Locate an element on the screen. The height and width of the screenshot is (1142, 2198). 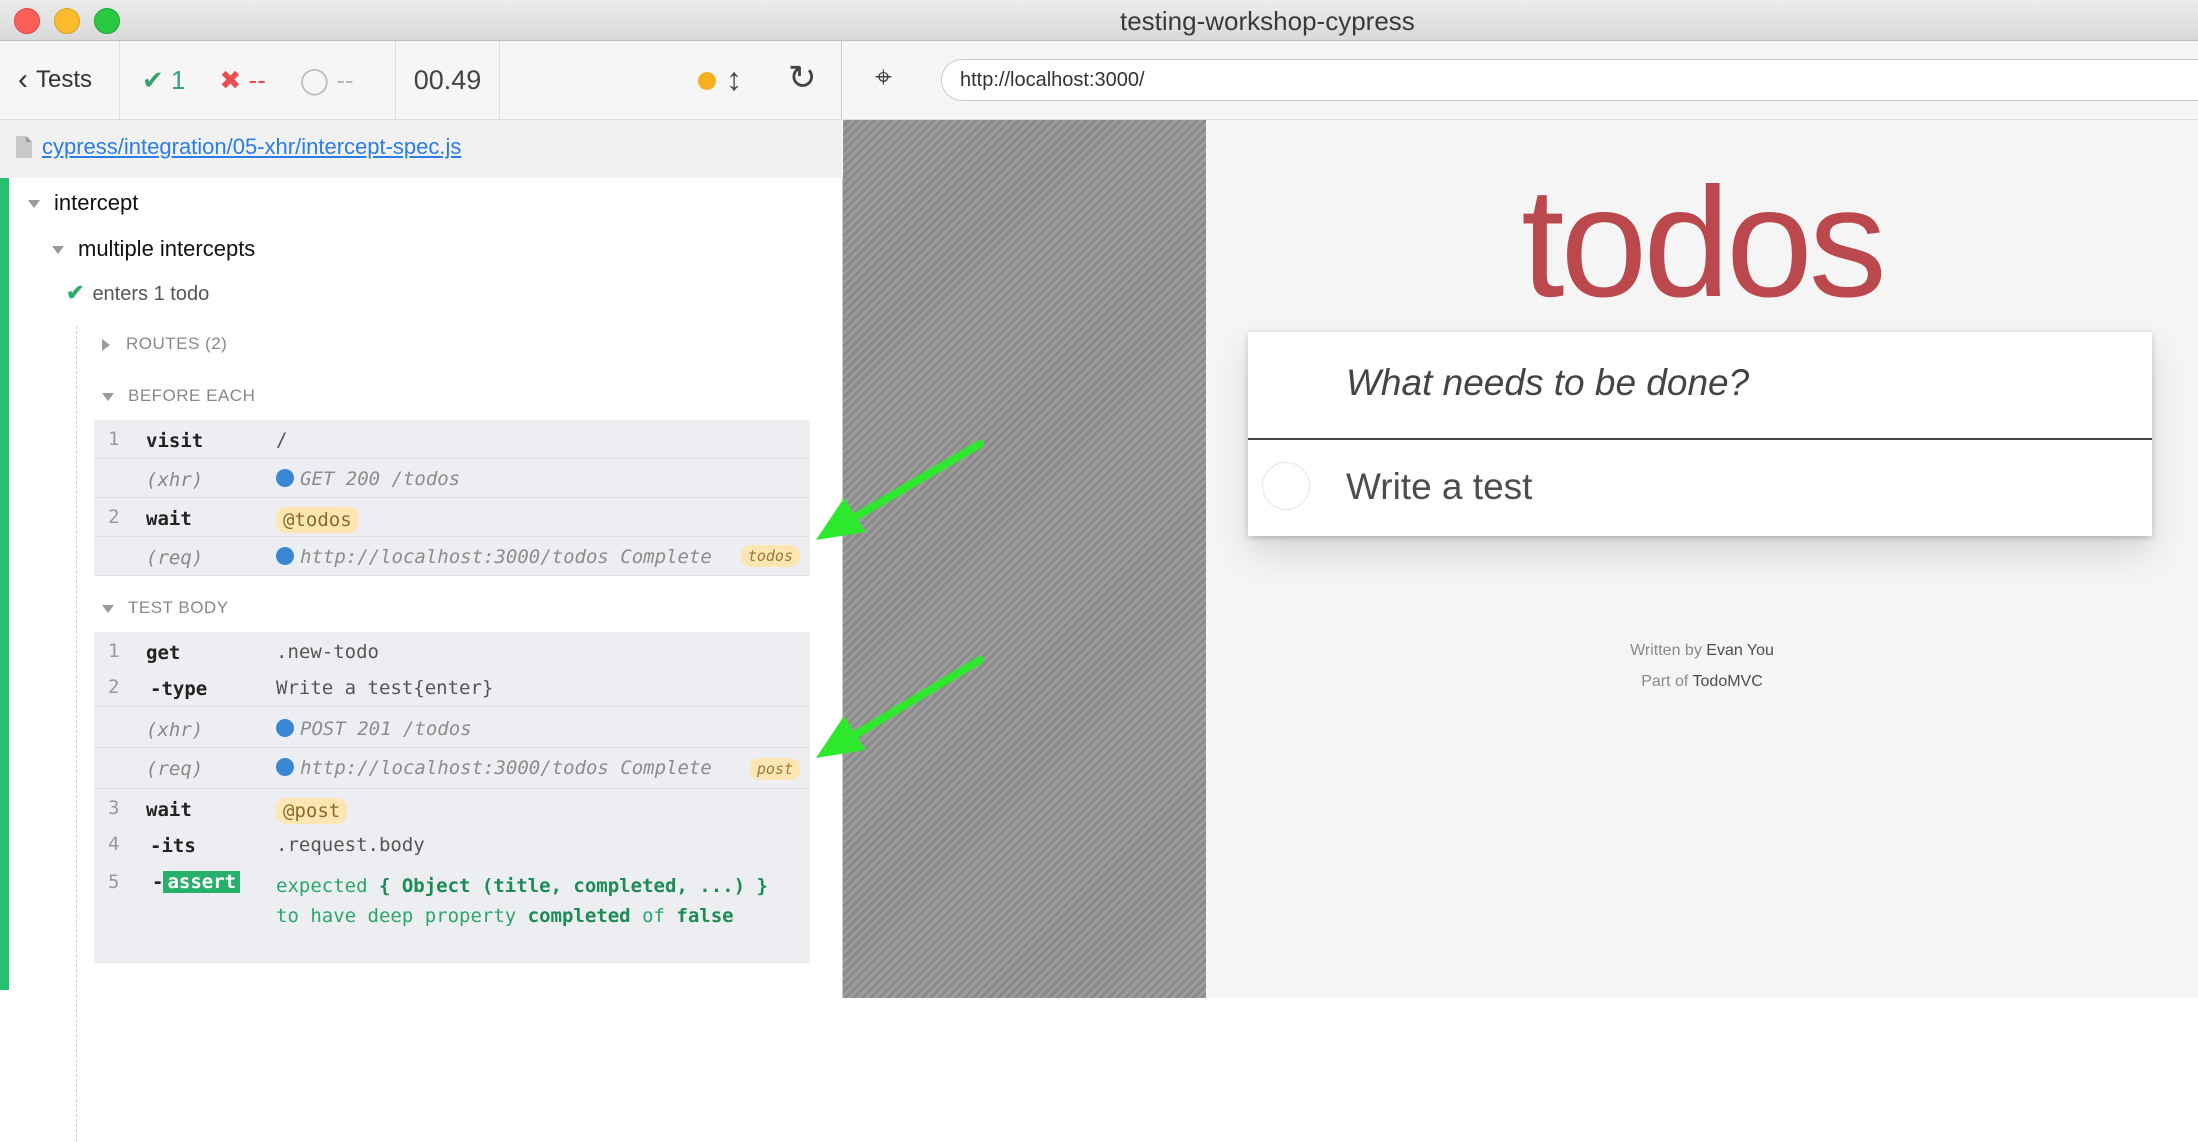
auto-scroll-indicator is located at coordinates (707, 81).